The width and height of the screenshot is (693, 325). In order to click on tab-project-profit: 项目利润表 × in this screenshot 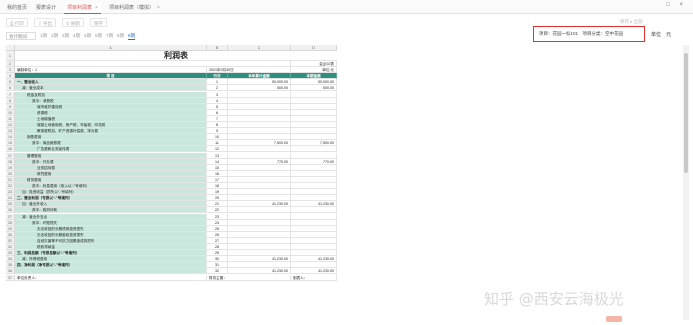, I will do `click(82, 8)`.